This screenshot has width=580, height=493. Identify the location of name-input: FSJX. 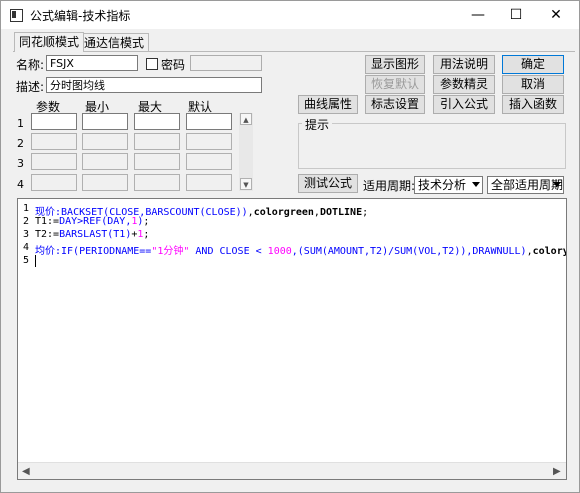
(92, 63).